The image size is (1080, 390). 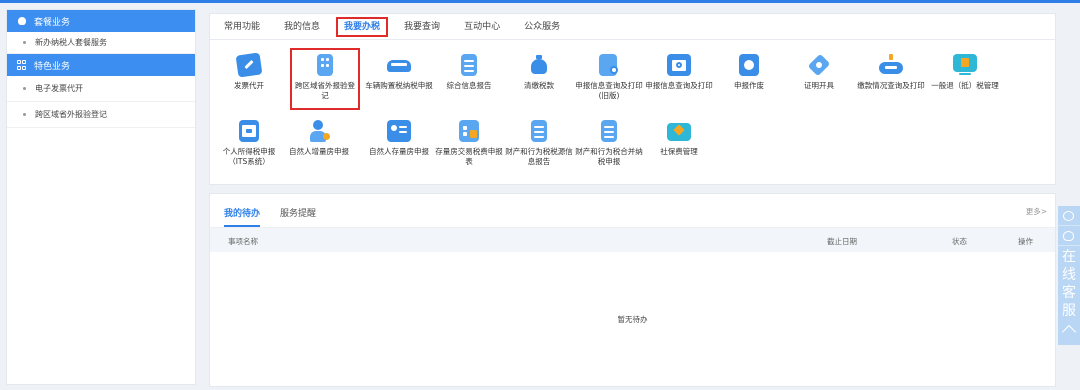 What do you see at coordinates (22, 65) in the screenshot?
I see `grid-icon` at bounding box center [22, 65].